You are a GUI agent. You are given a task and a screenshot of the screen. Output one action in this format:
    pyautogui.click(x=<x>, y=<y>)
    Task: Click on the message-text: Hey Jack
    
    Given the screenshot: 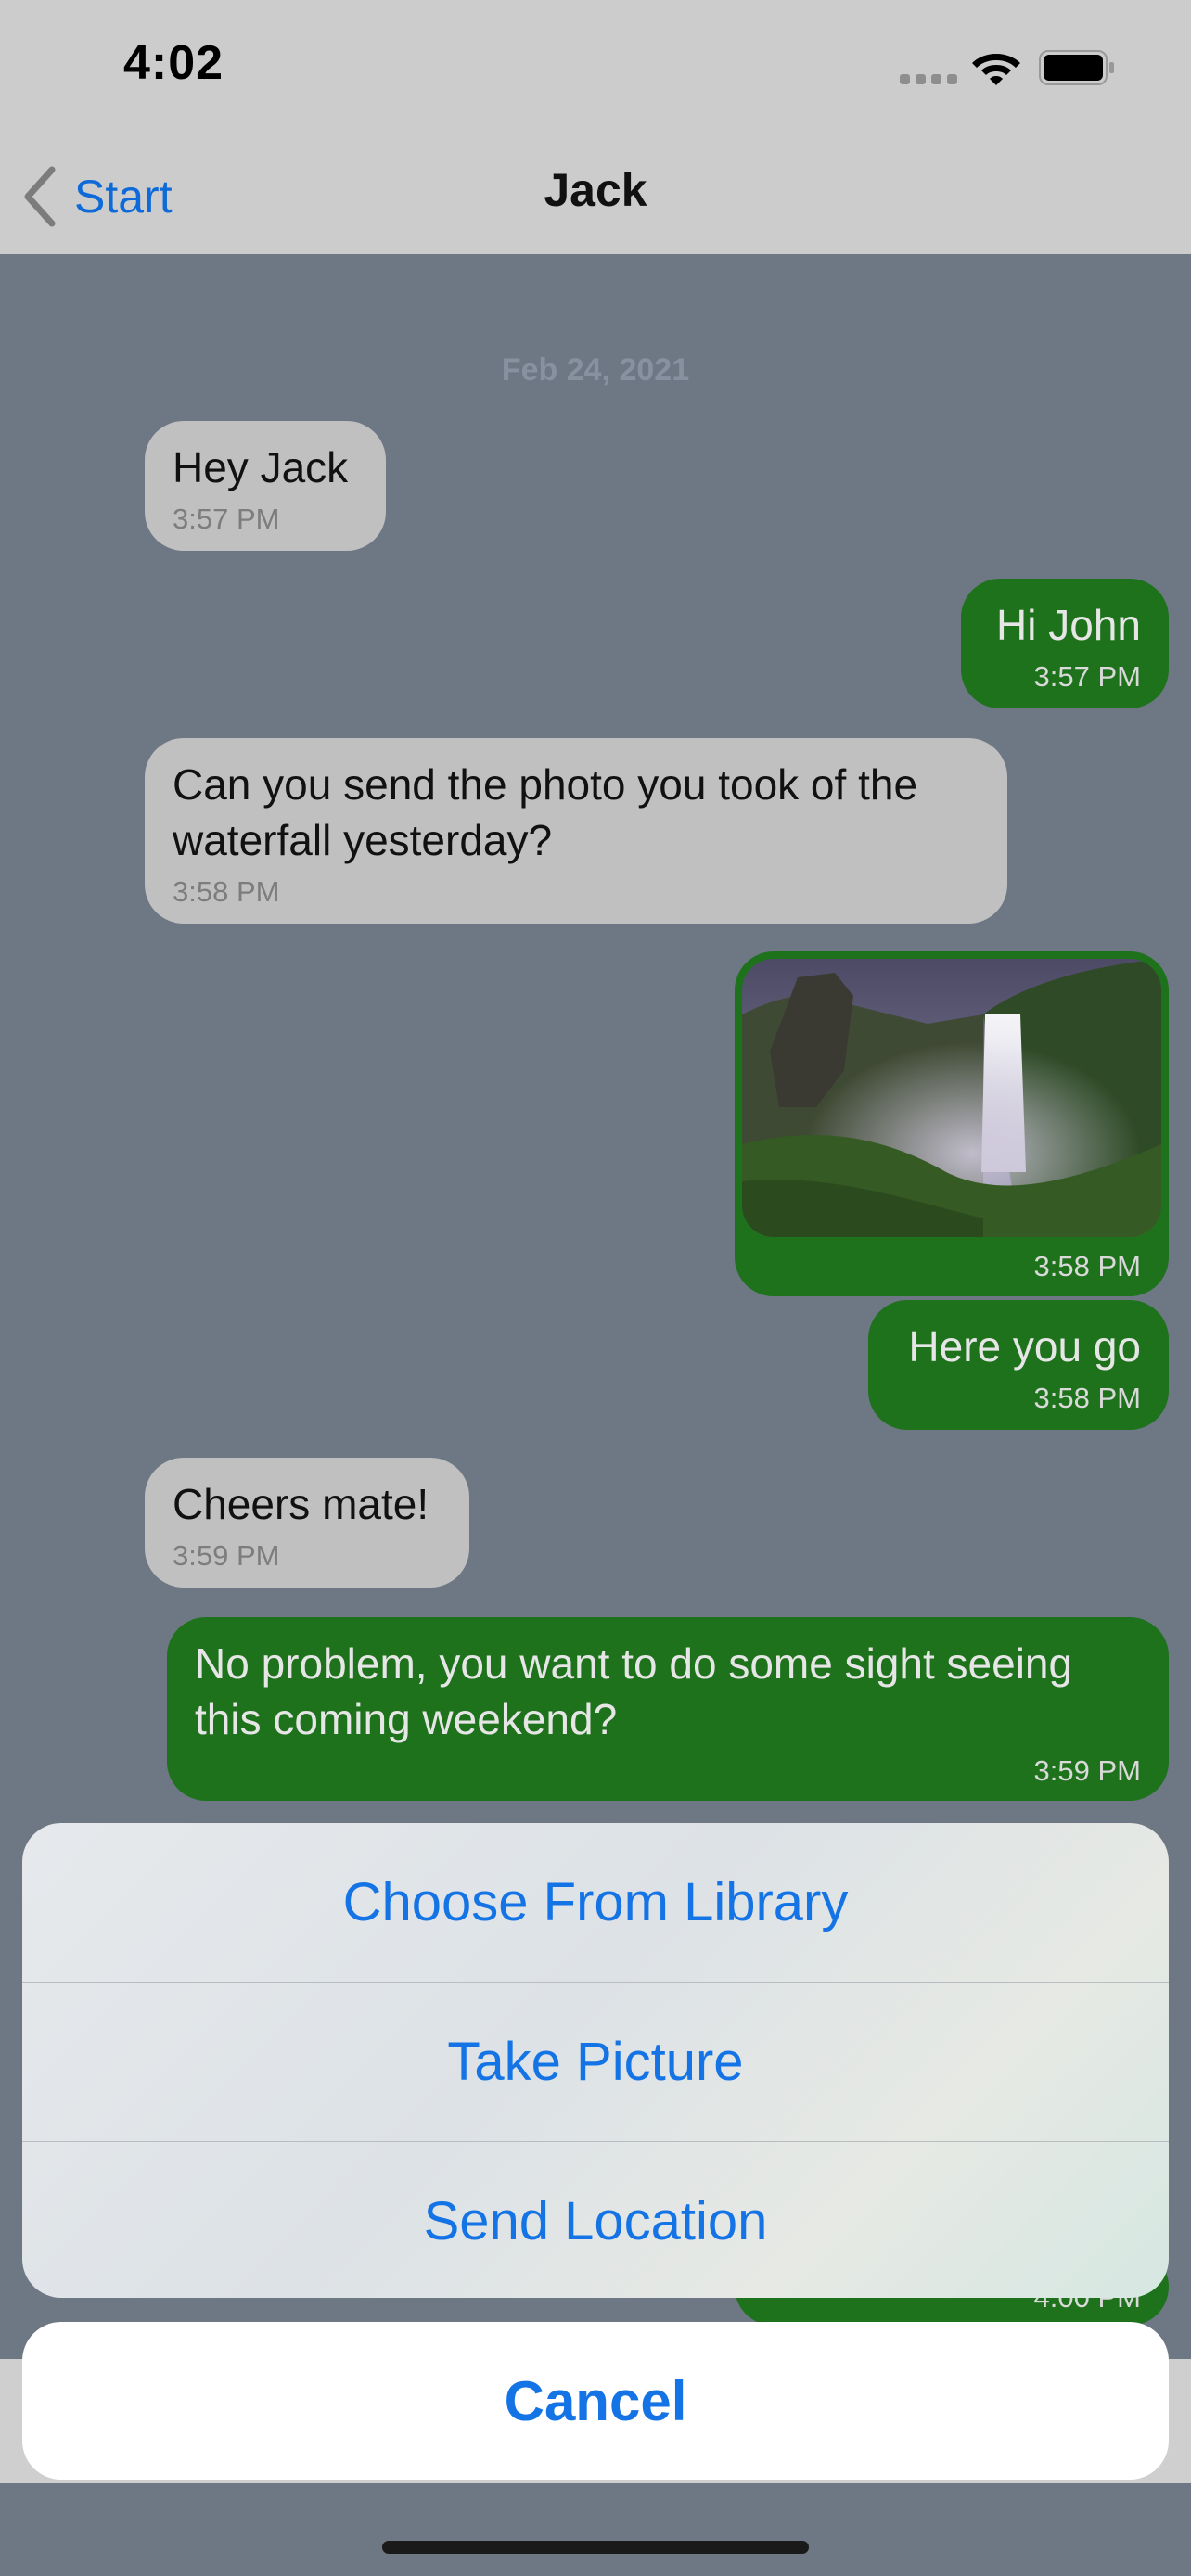 What is the action you would take?
    pyautogui.click(x=261, y=467)
    